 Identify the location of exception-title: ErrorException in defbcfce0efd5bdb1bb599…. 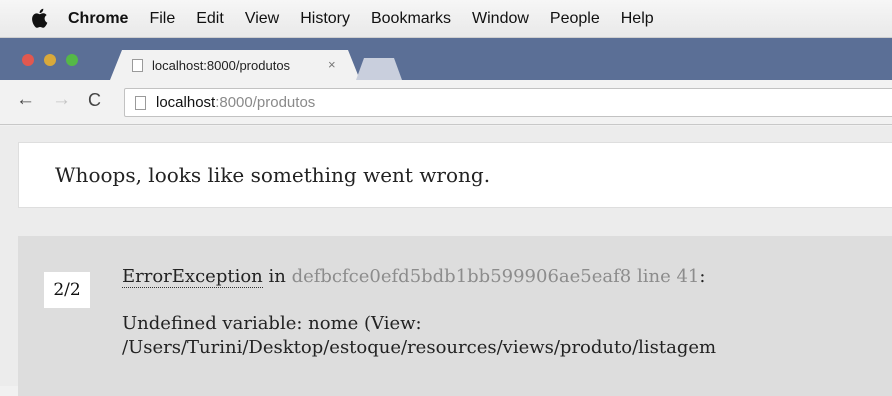
(414, 277).